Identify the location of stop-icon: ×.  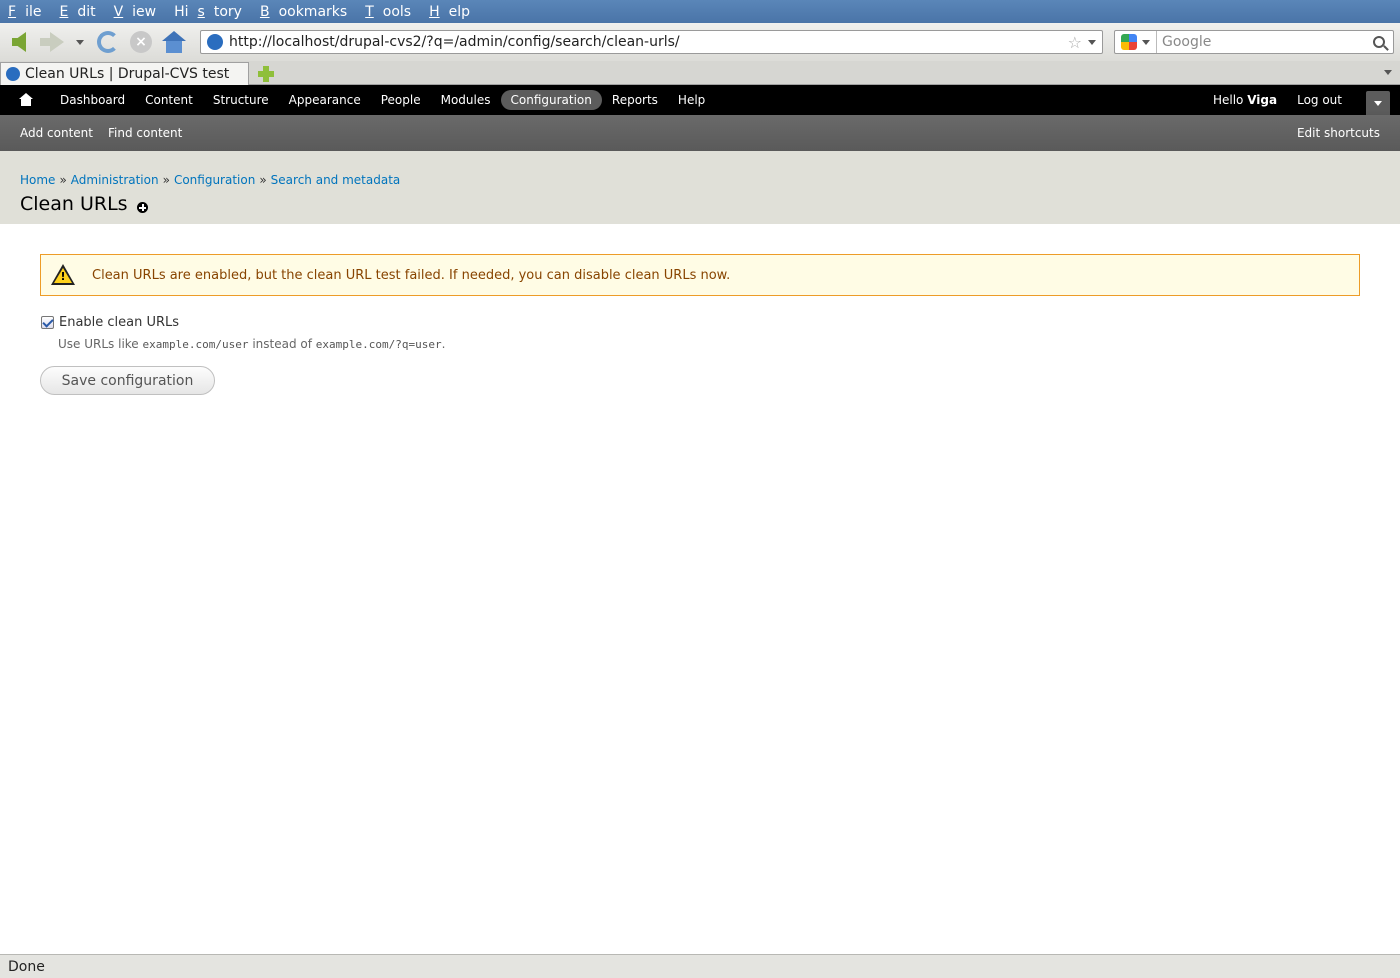
(141, 42).